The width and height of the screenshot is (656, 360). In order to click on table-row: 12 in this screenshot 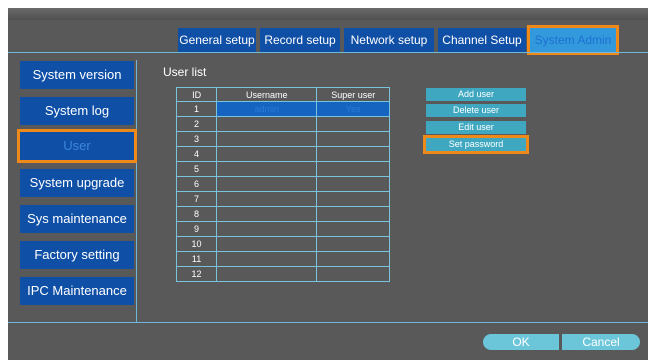, I will do `click(282, 274)`.